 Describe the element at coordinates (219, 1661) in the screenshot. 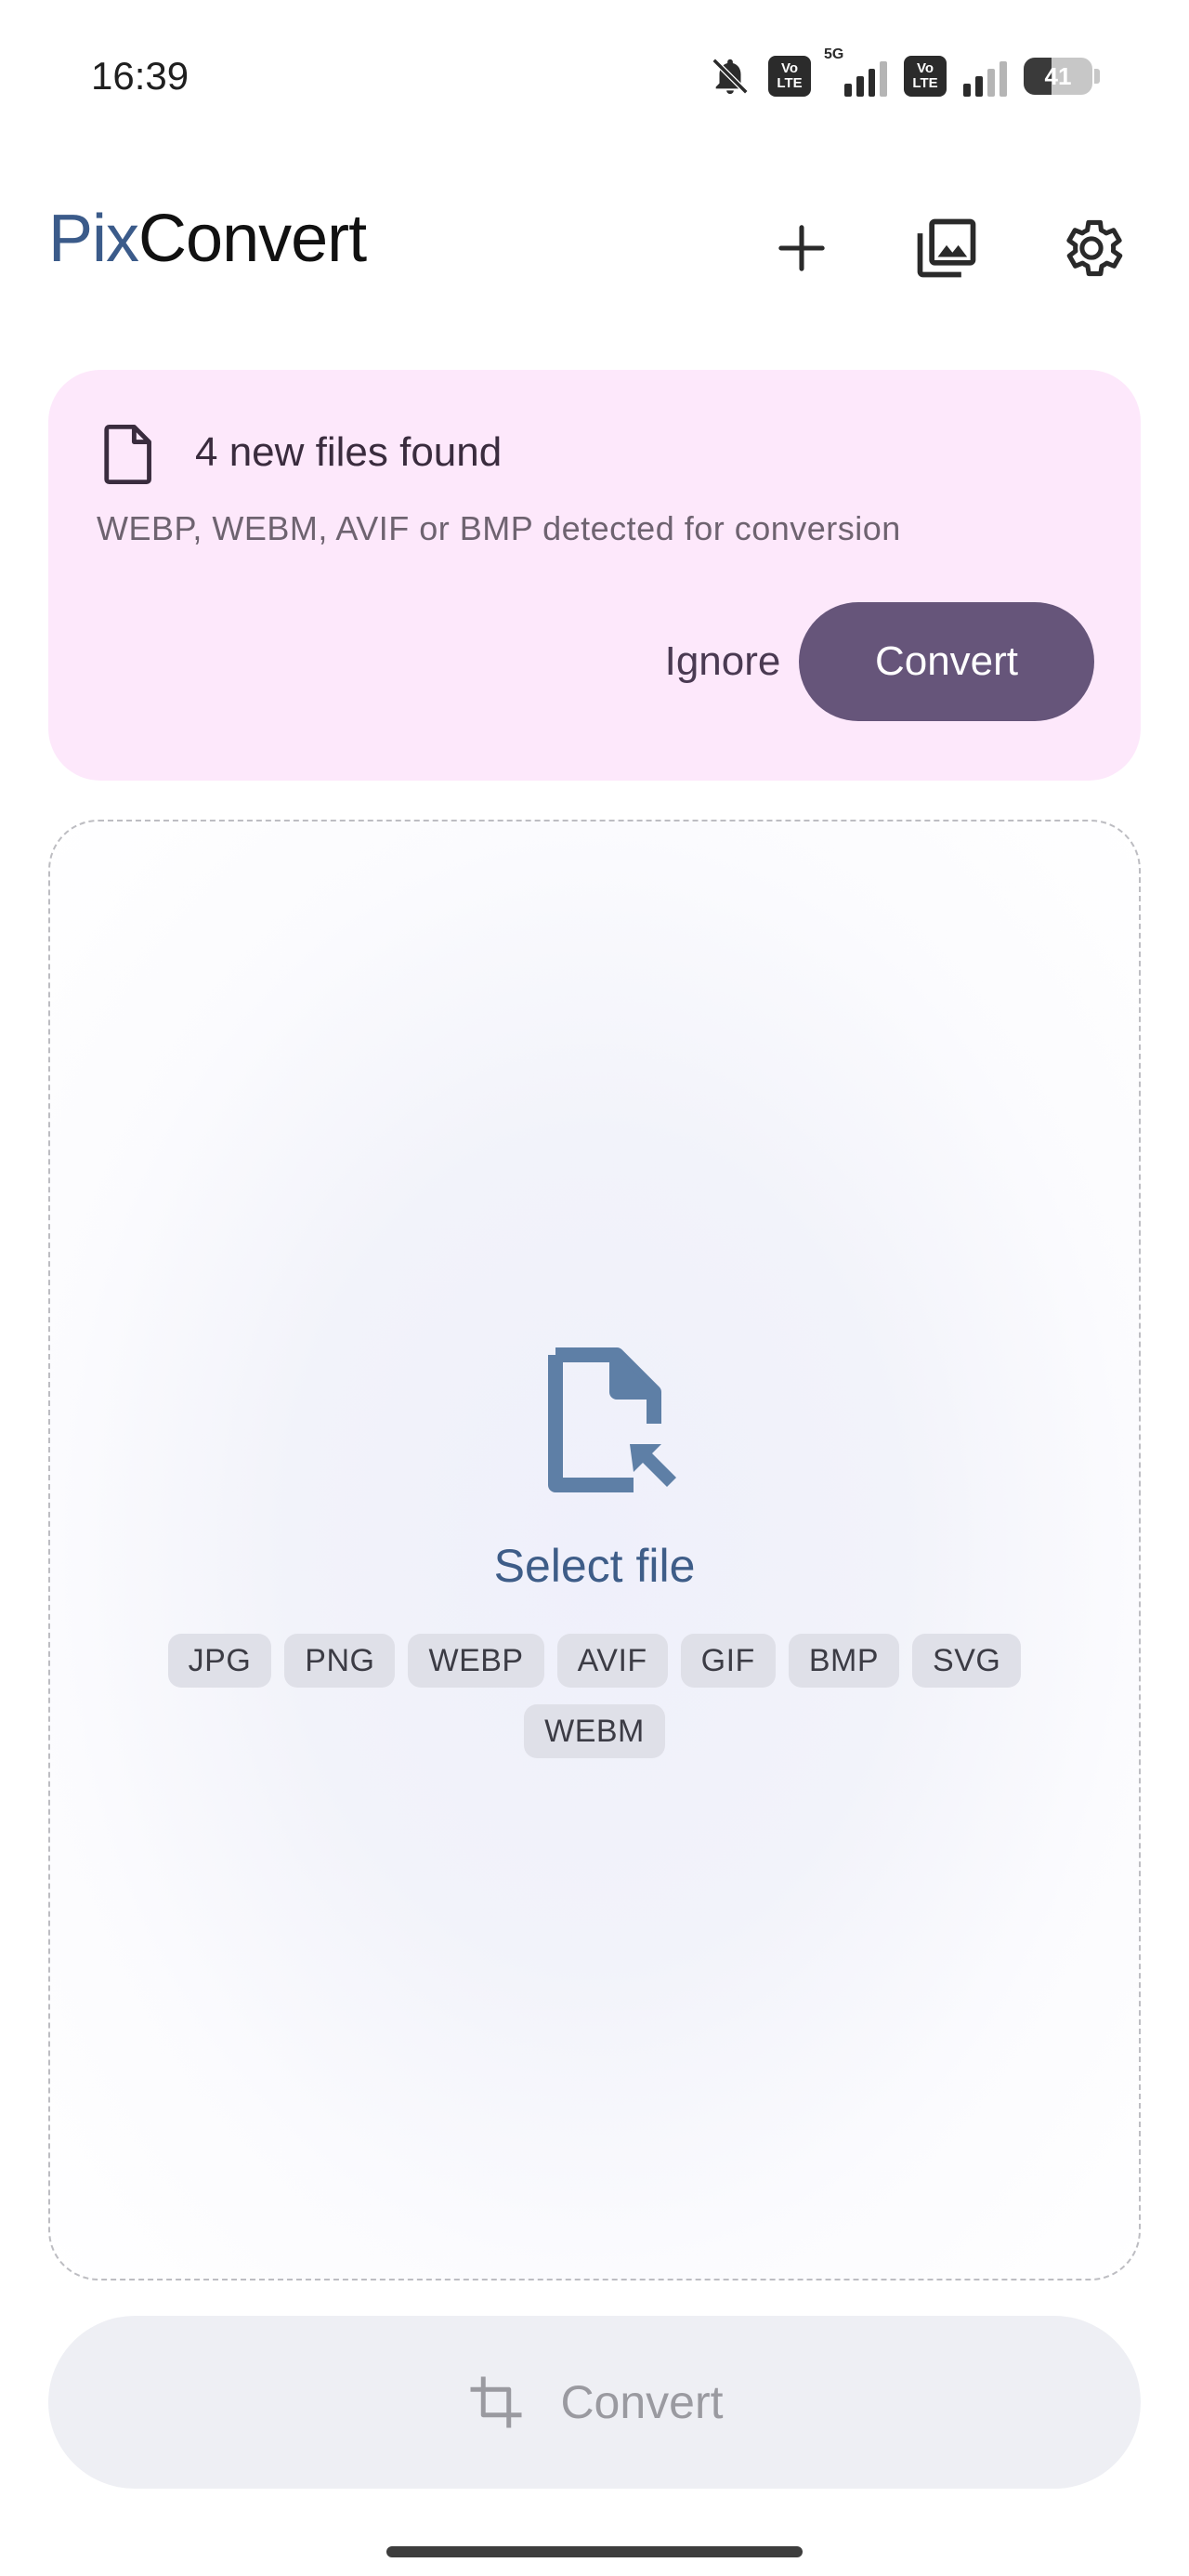

I see `format-chip-jpg: JPG` at that location.